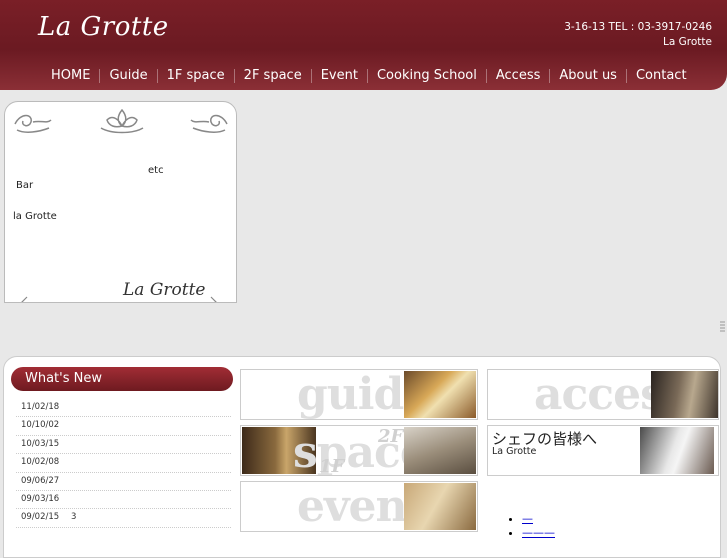 This screenshot has height=558, width=727. I want to click on access-panel: access, so click(603, 394).